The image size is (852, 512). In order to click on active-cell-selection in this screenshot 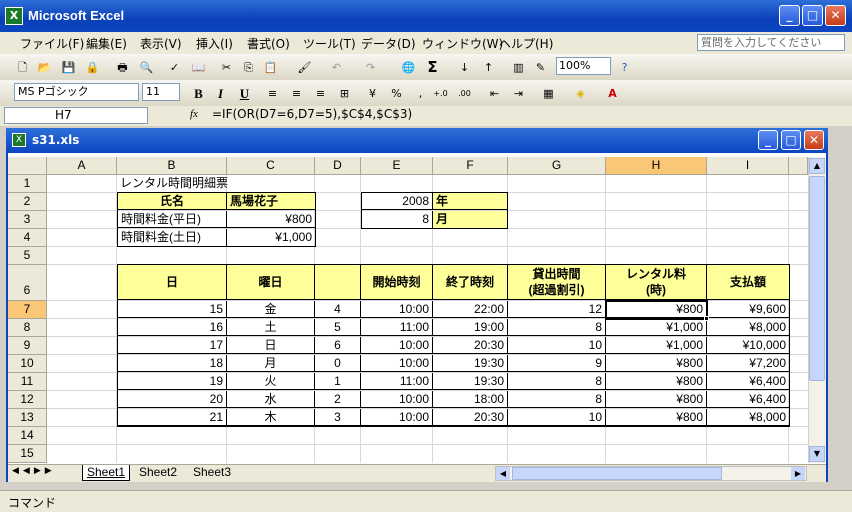, I will do `click(656, 310)`.